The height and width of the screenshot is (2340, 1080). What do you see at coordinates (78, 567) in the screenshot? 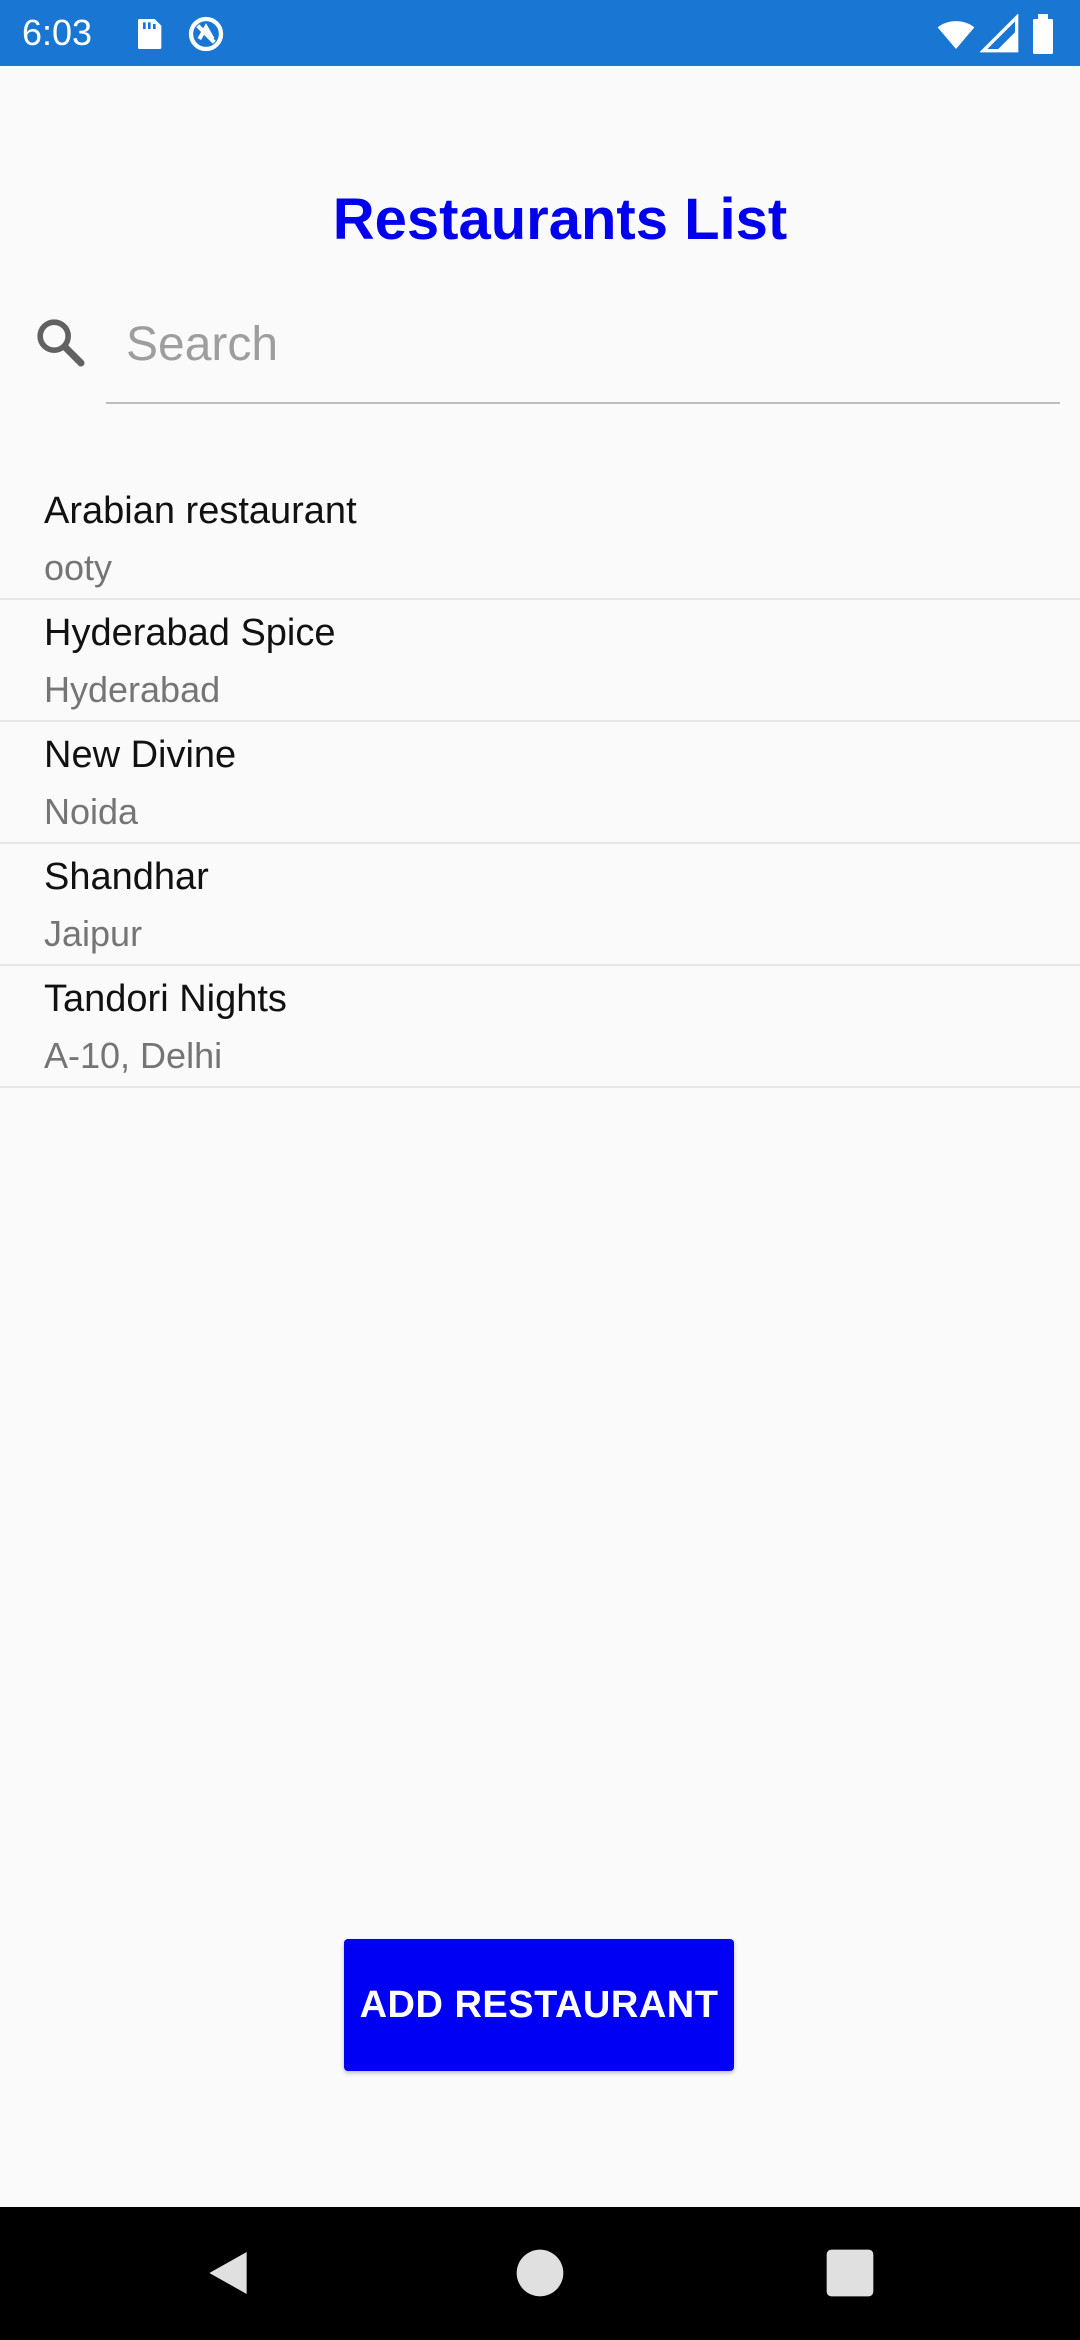
I see `restaurant-location: ooty` at bounding box center [78, 567].